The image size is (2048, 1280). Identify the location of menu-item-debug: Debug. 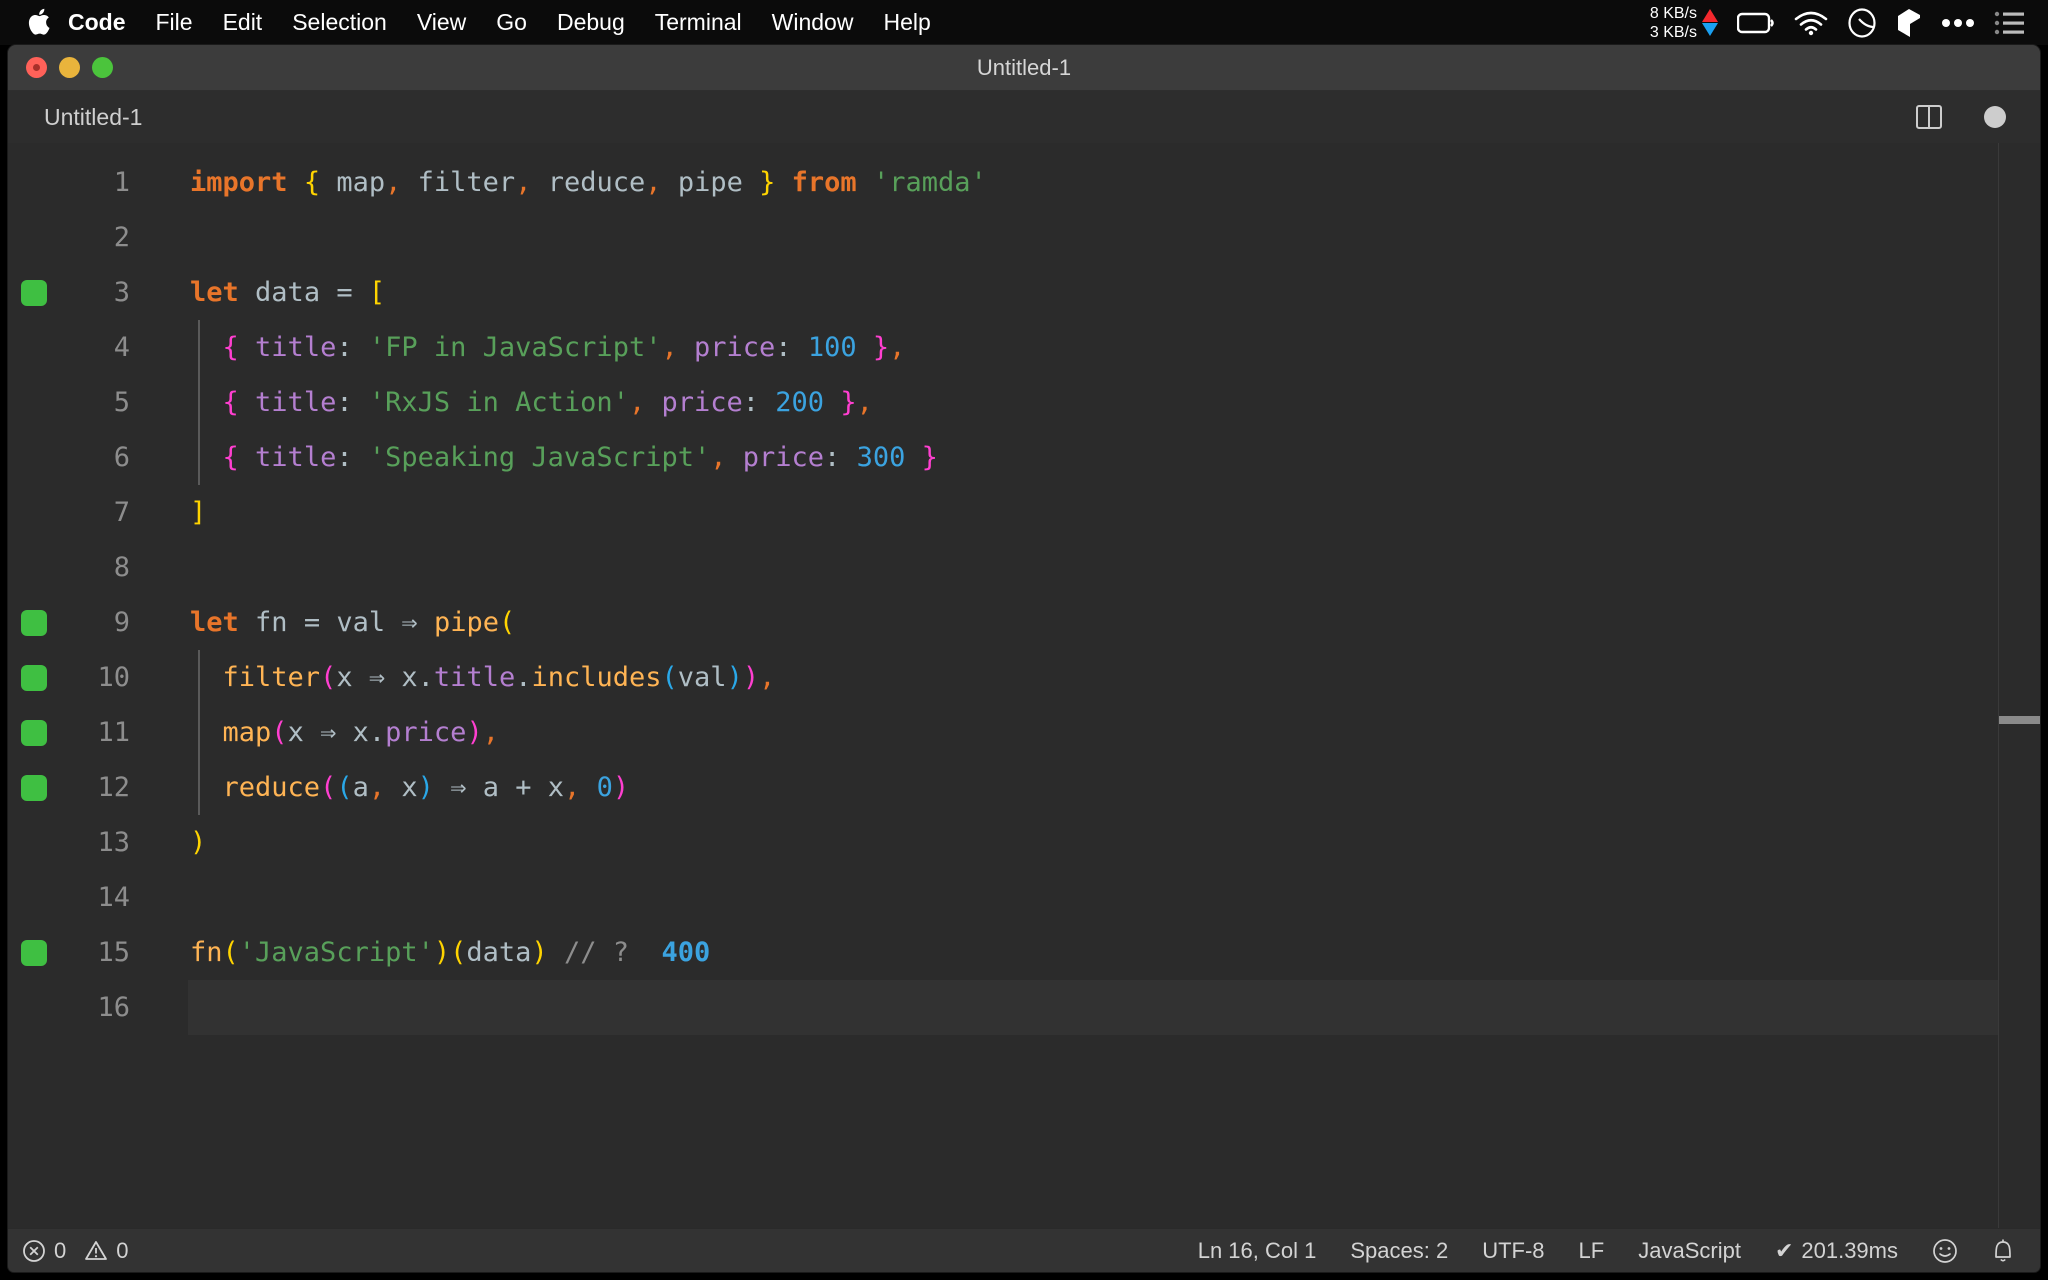
(591, 22).